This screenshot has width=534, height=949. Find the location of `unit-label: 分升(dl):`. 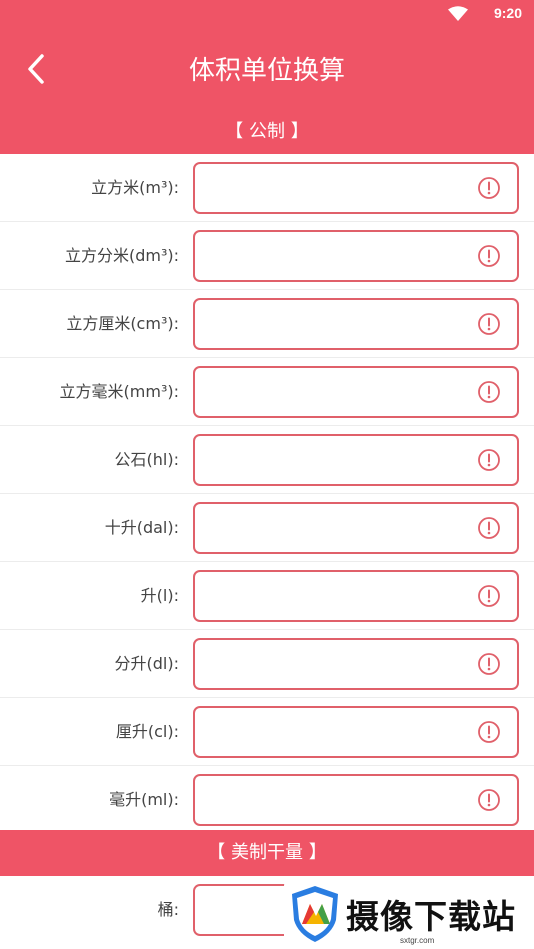

unit-label: 分升(dl): is located at coordinates (146, 663).